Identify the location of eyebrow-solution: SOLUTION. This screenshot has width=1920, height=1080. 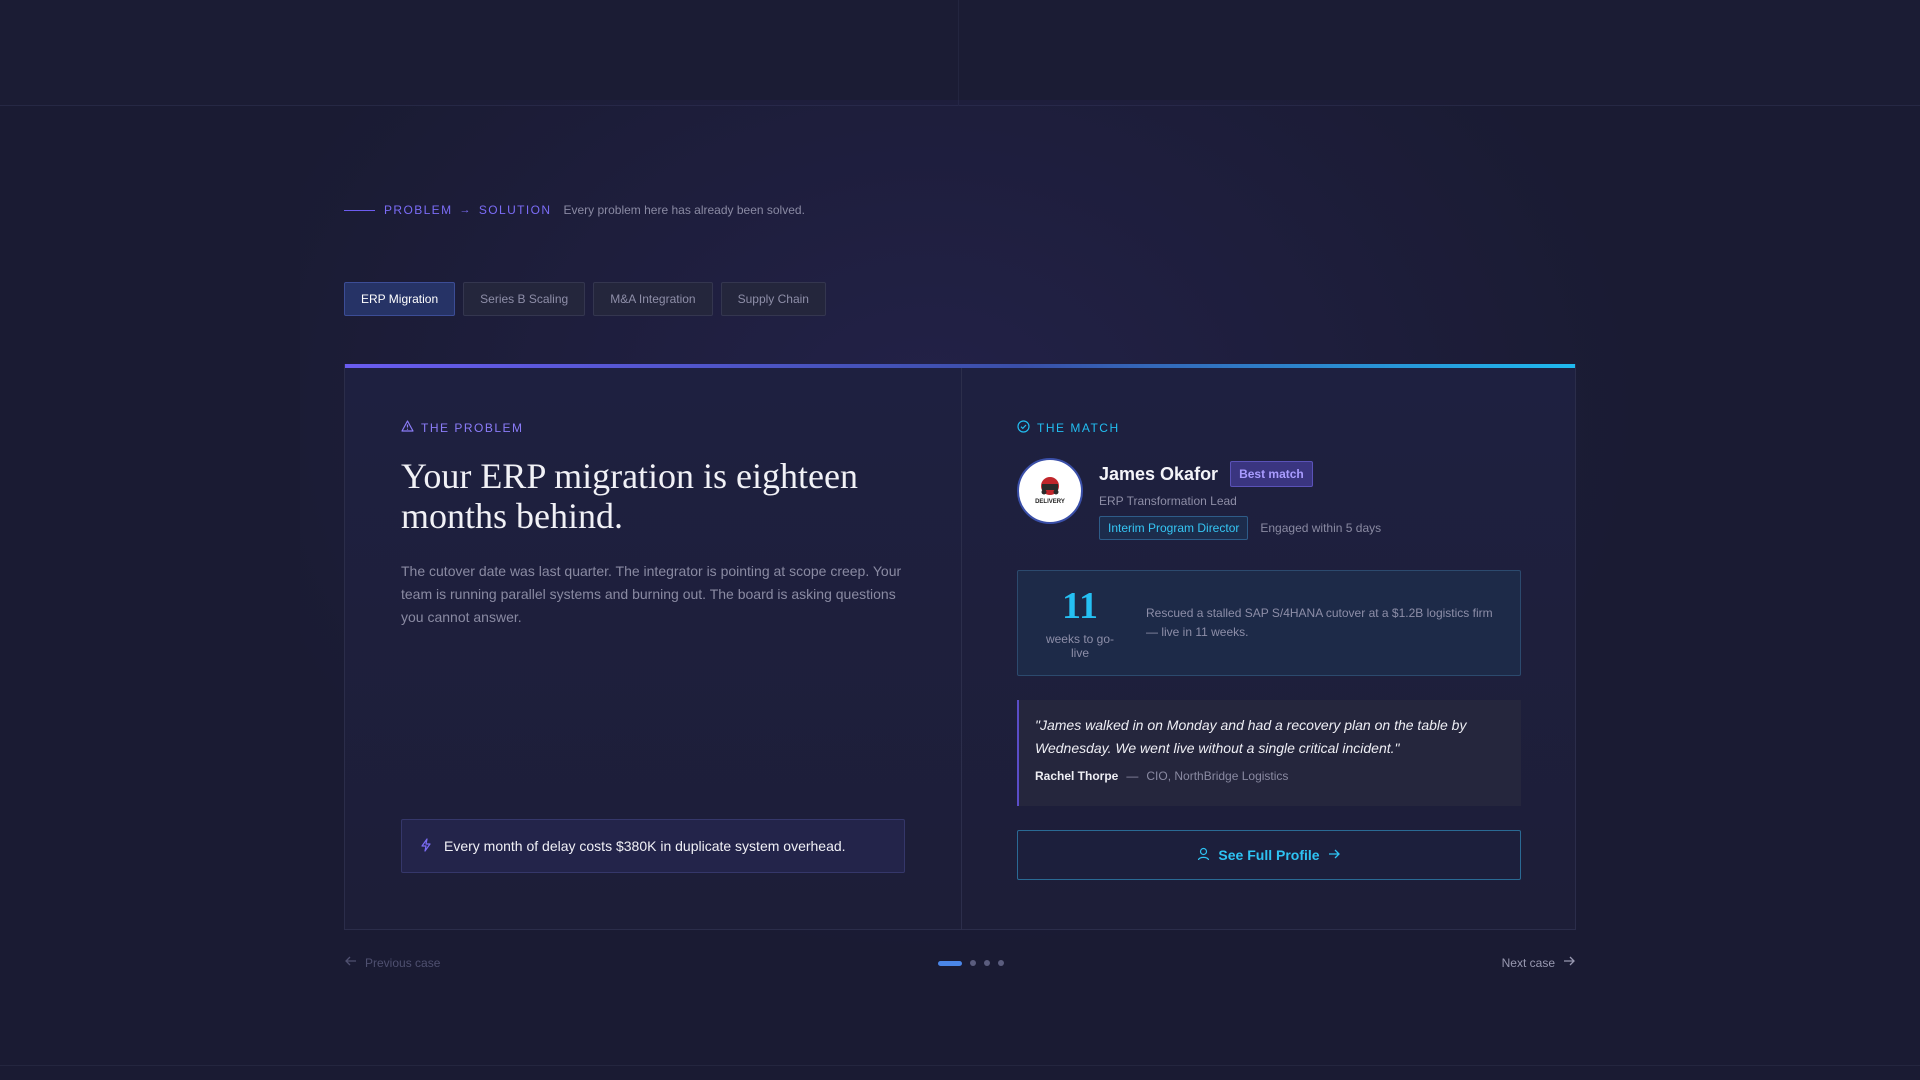
(515, 210).